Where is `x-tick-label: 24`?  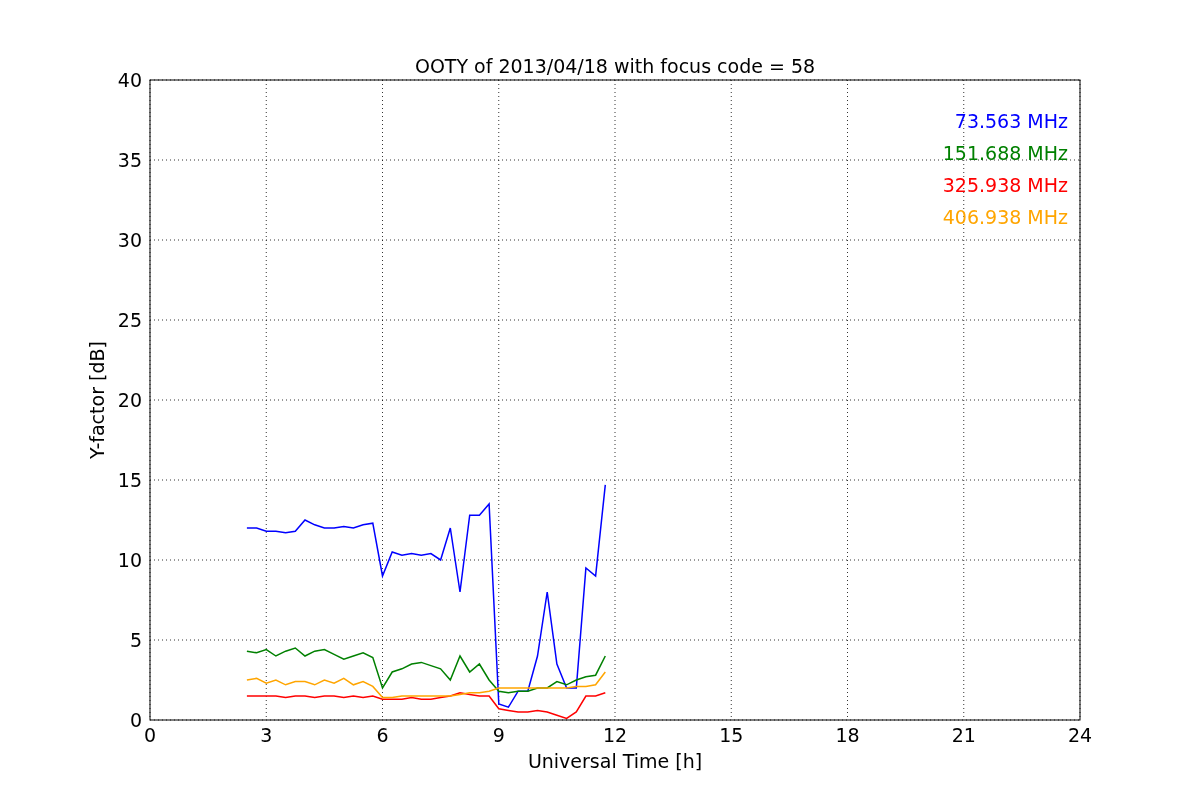 x-tick-label: 24 is located at coordinates (1080, 735).